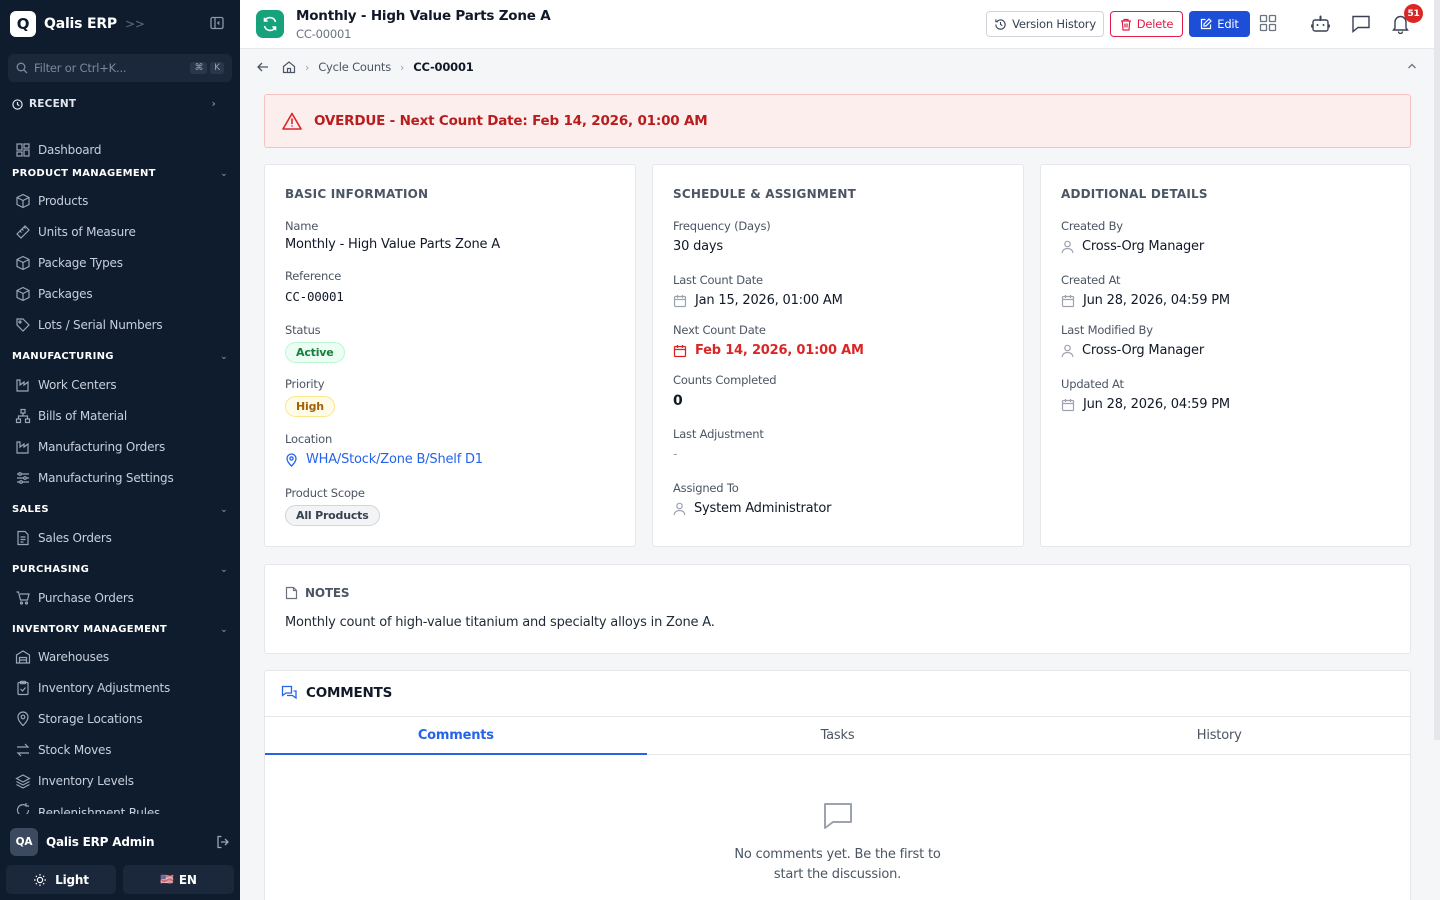 The width and height of the screenshot is (1440, 900). Describe the element at coordinates (1145, 300) in the screenshot. I see `field-value: Jun 28, 2026, 04:59 PM` at that location.